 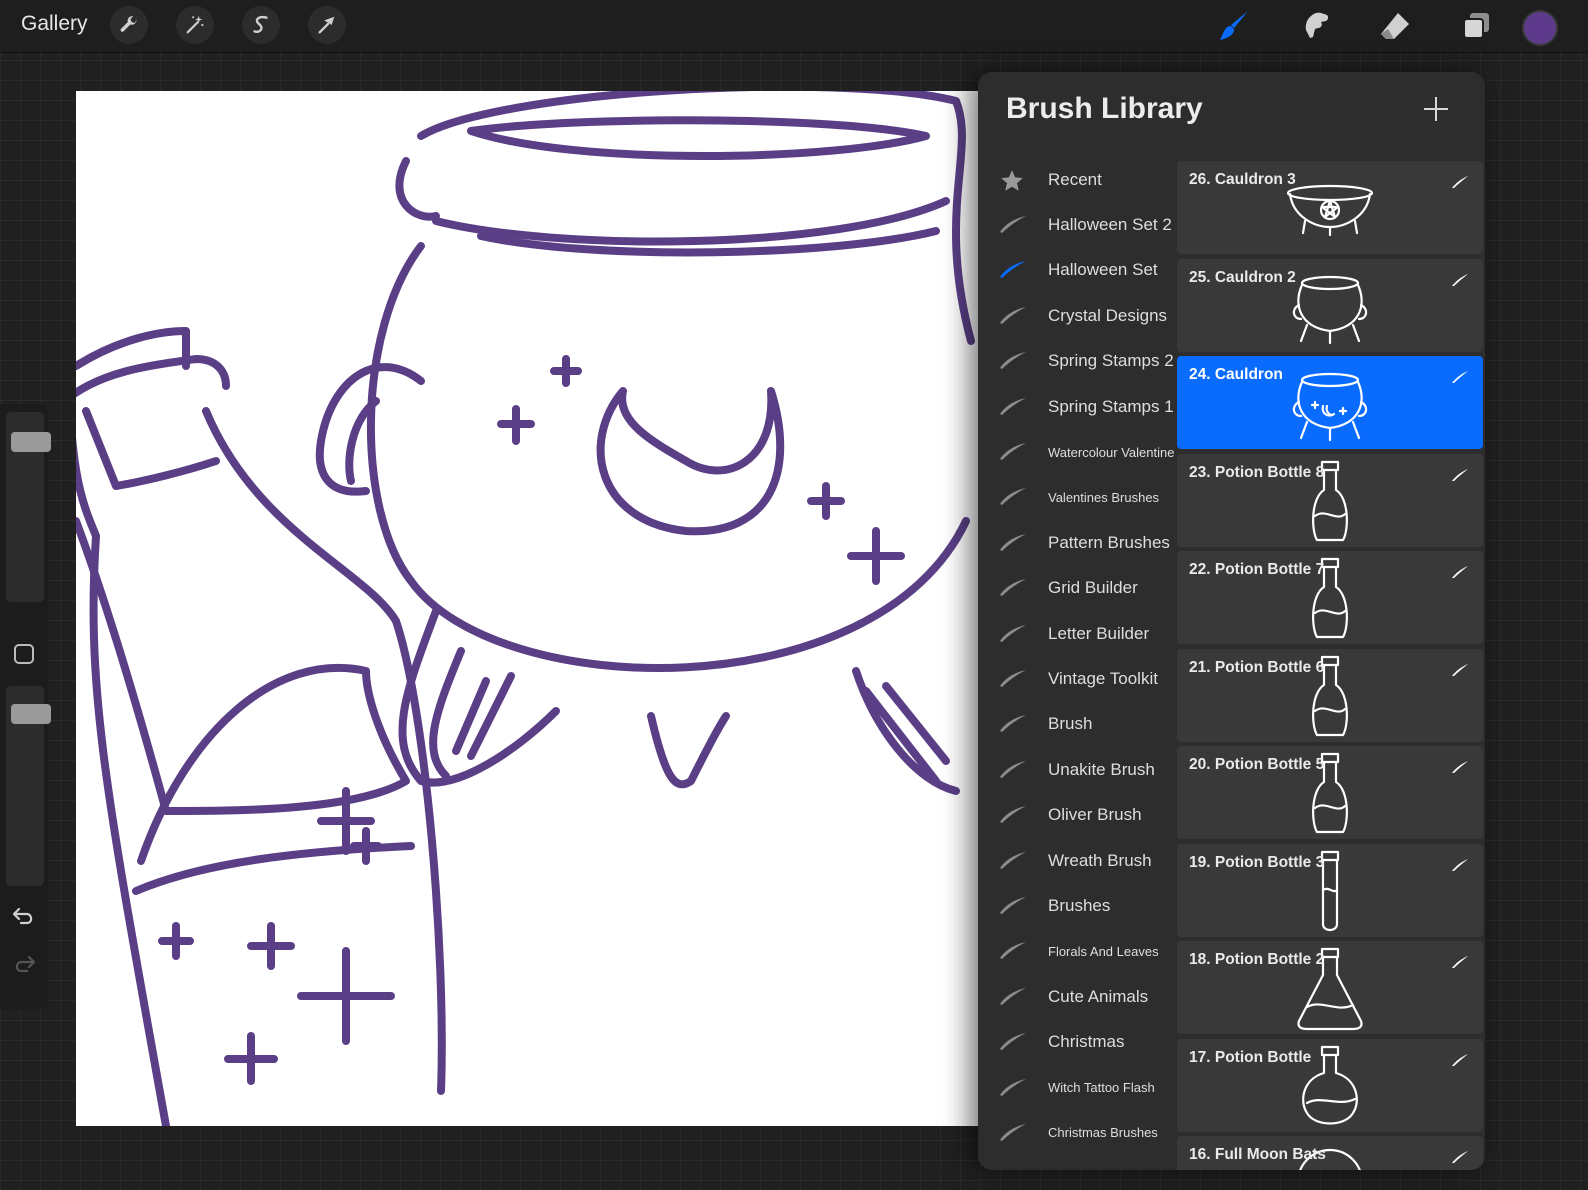 I want to click on brush-set-label: Letter Builder, so click(x=1099, y=633).